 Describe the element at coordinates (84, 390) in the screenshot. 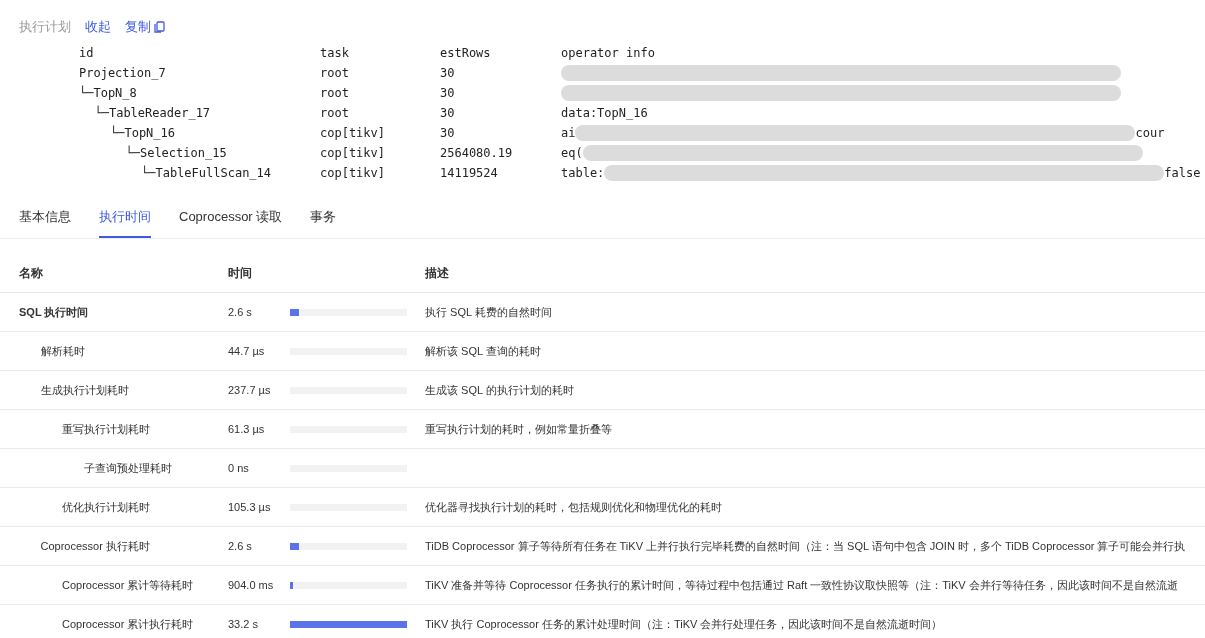

I see `metric-name: 生成执行计划耗时` at that location.